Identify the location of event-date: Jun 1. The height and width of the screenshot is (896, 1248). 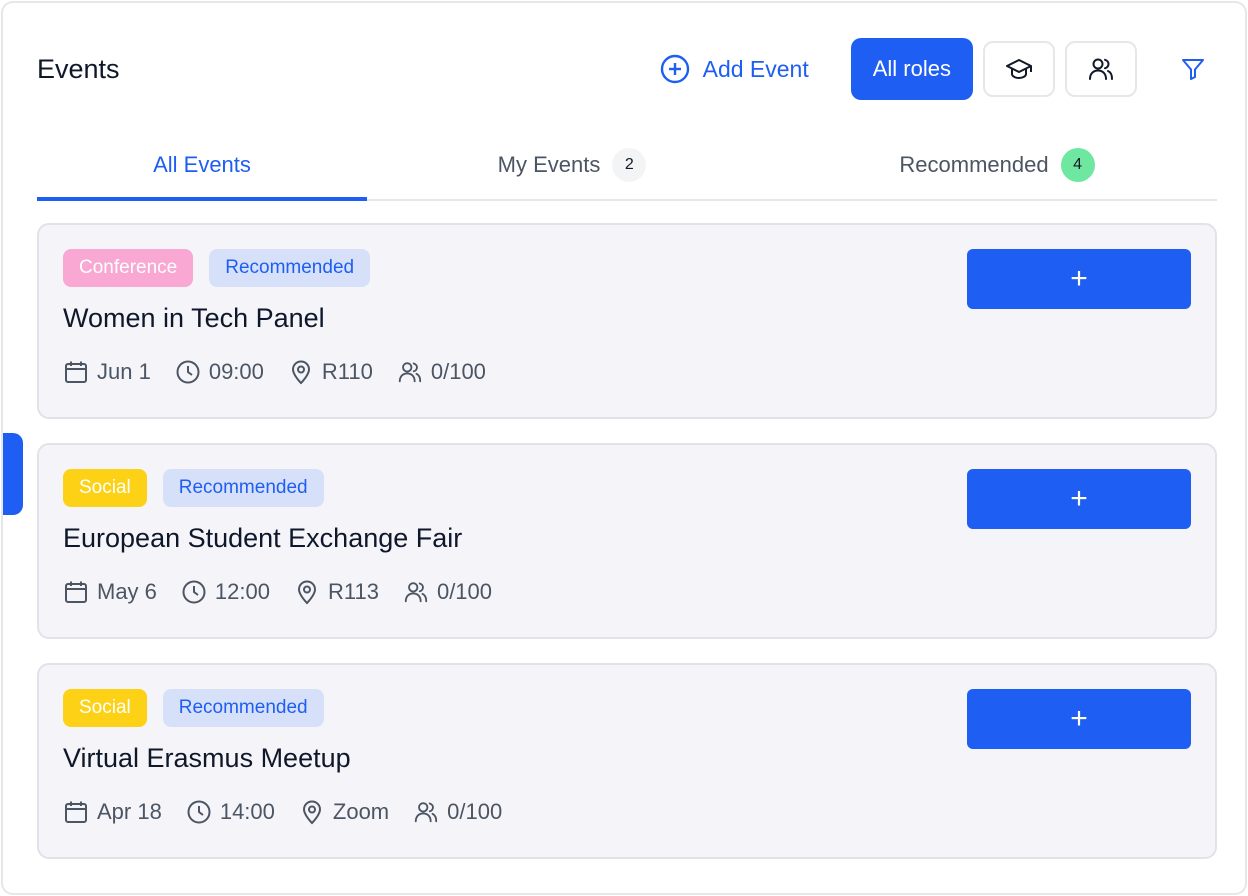
(107, 372).